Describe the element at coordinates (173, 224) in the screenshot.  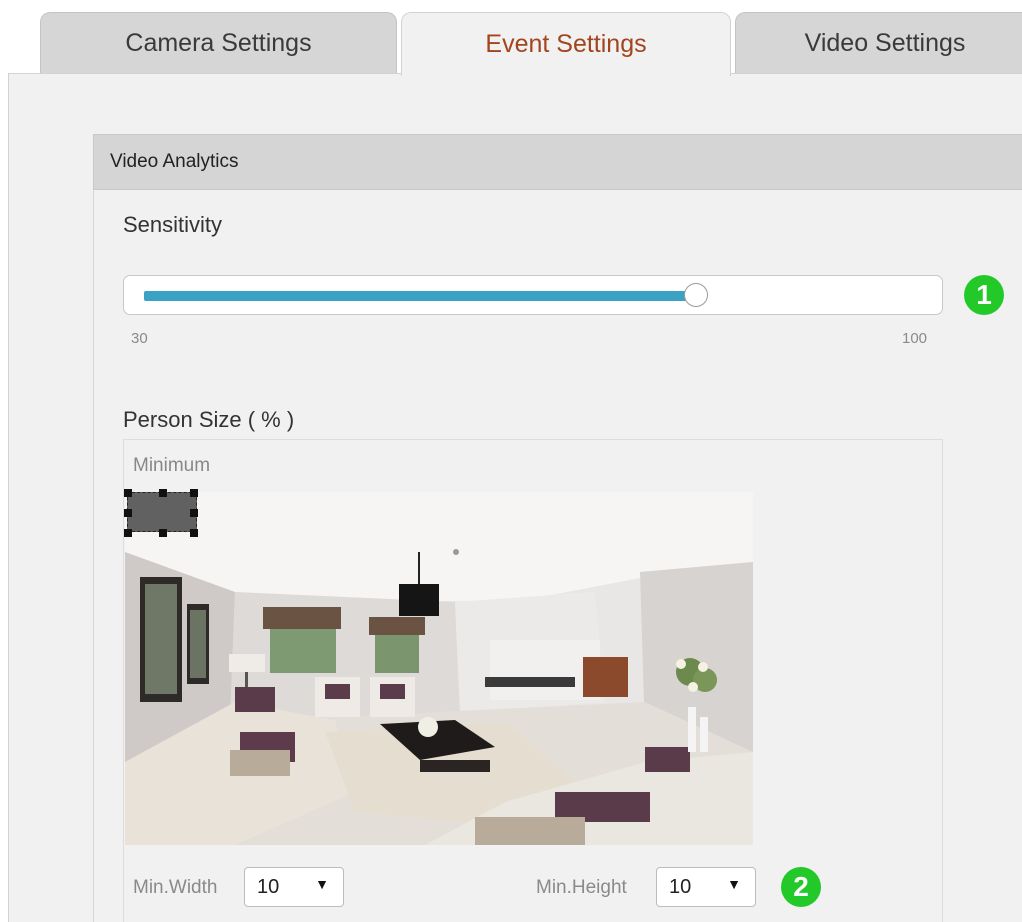
I see `sensitivity-heading: Sensitivity` at that location.